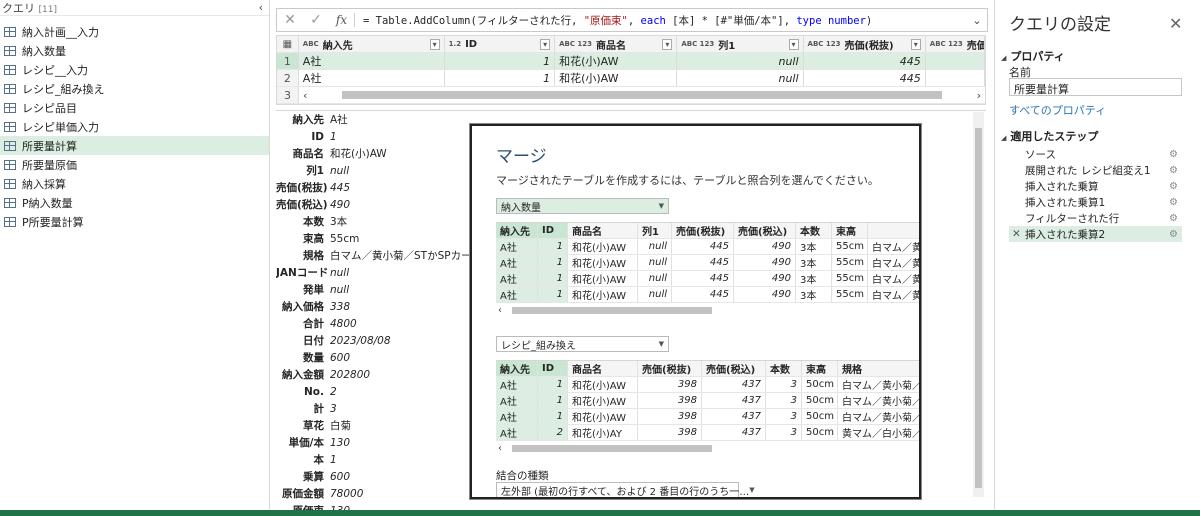 This screenshot has height=516, width=1200. What do you see at coordinates (372, 44) in the screenshot?
I see `column-header: ABC 納入先 ▾` at bounding box center [372, 44].